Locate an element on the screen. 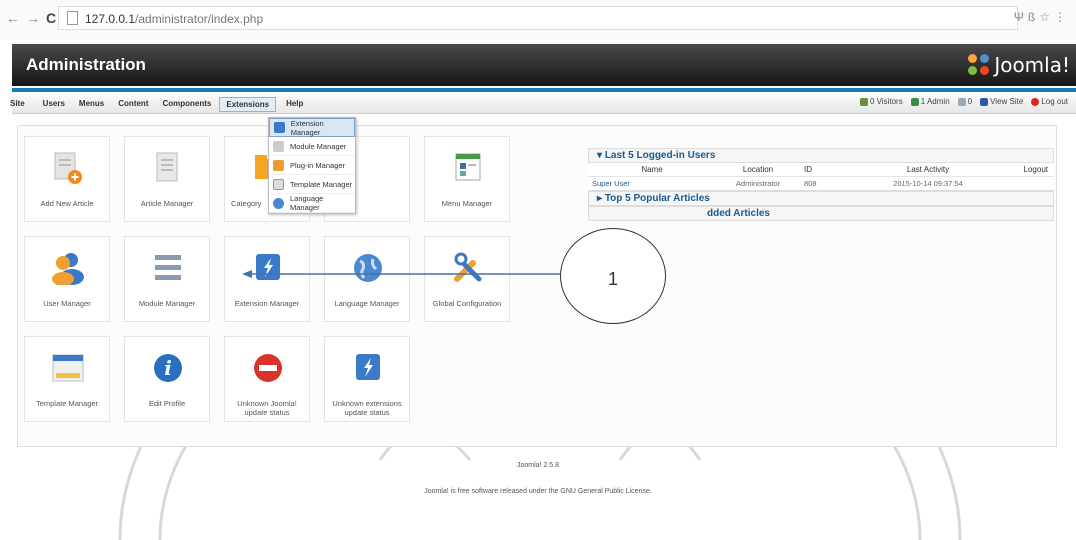 The width and height of the screenshot is (1076, 540). callout-arrow is located at coordinates (401, 274).